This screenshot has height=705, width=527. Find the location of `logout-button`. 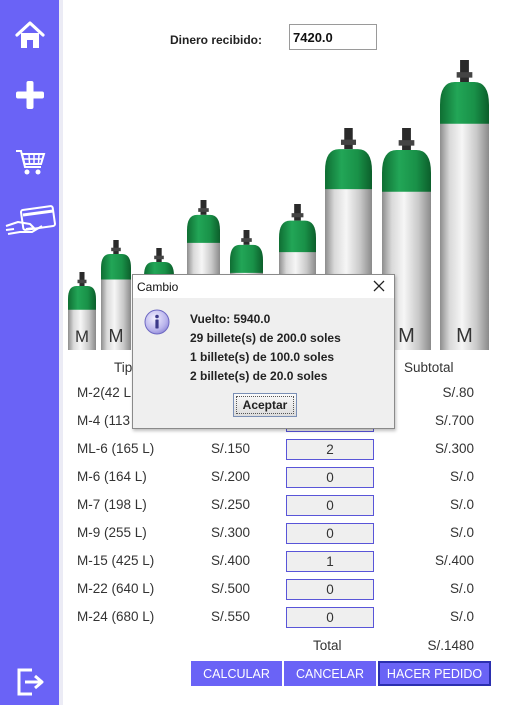

logout-button is located at coordinates (29, 682).